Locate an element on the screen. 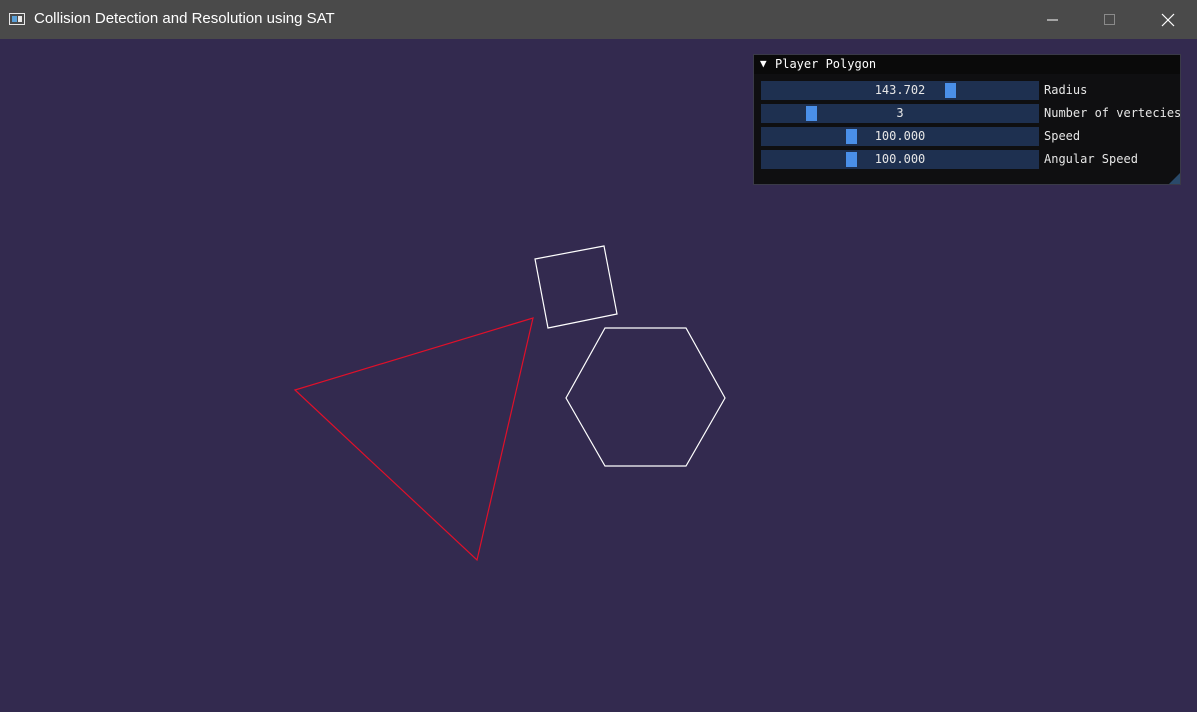 The image size is (1197, 716). maximize-button is located at coordinates (1110, 19).